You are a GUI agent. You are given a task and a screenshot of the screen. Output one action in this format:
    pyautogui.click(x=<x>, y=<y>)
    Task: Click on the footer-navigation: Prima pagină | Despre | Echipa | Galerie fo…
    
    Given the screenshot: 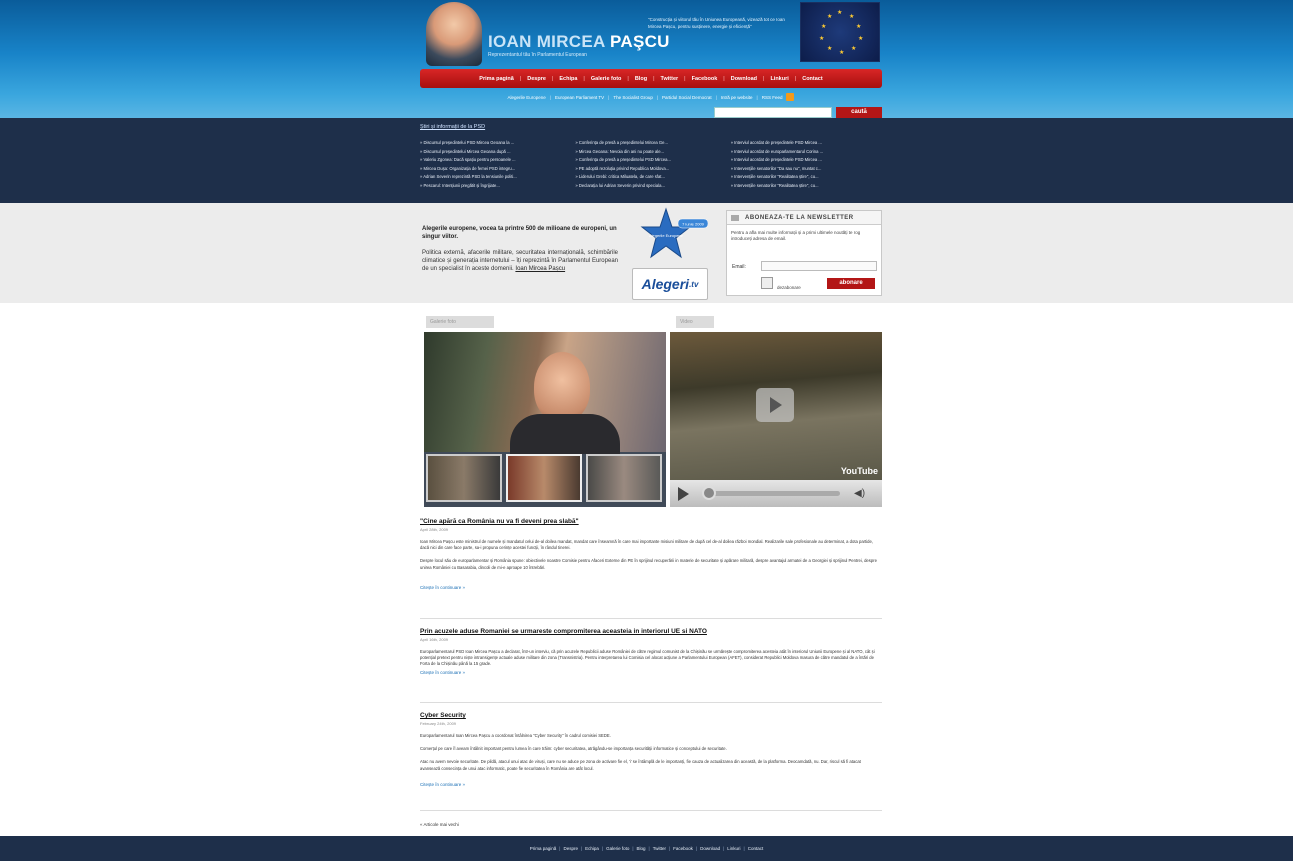 What is the action you would take?
    pyautogui.click(x=646, y=848)
    